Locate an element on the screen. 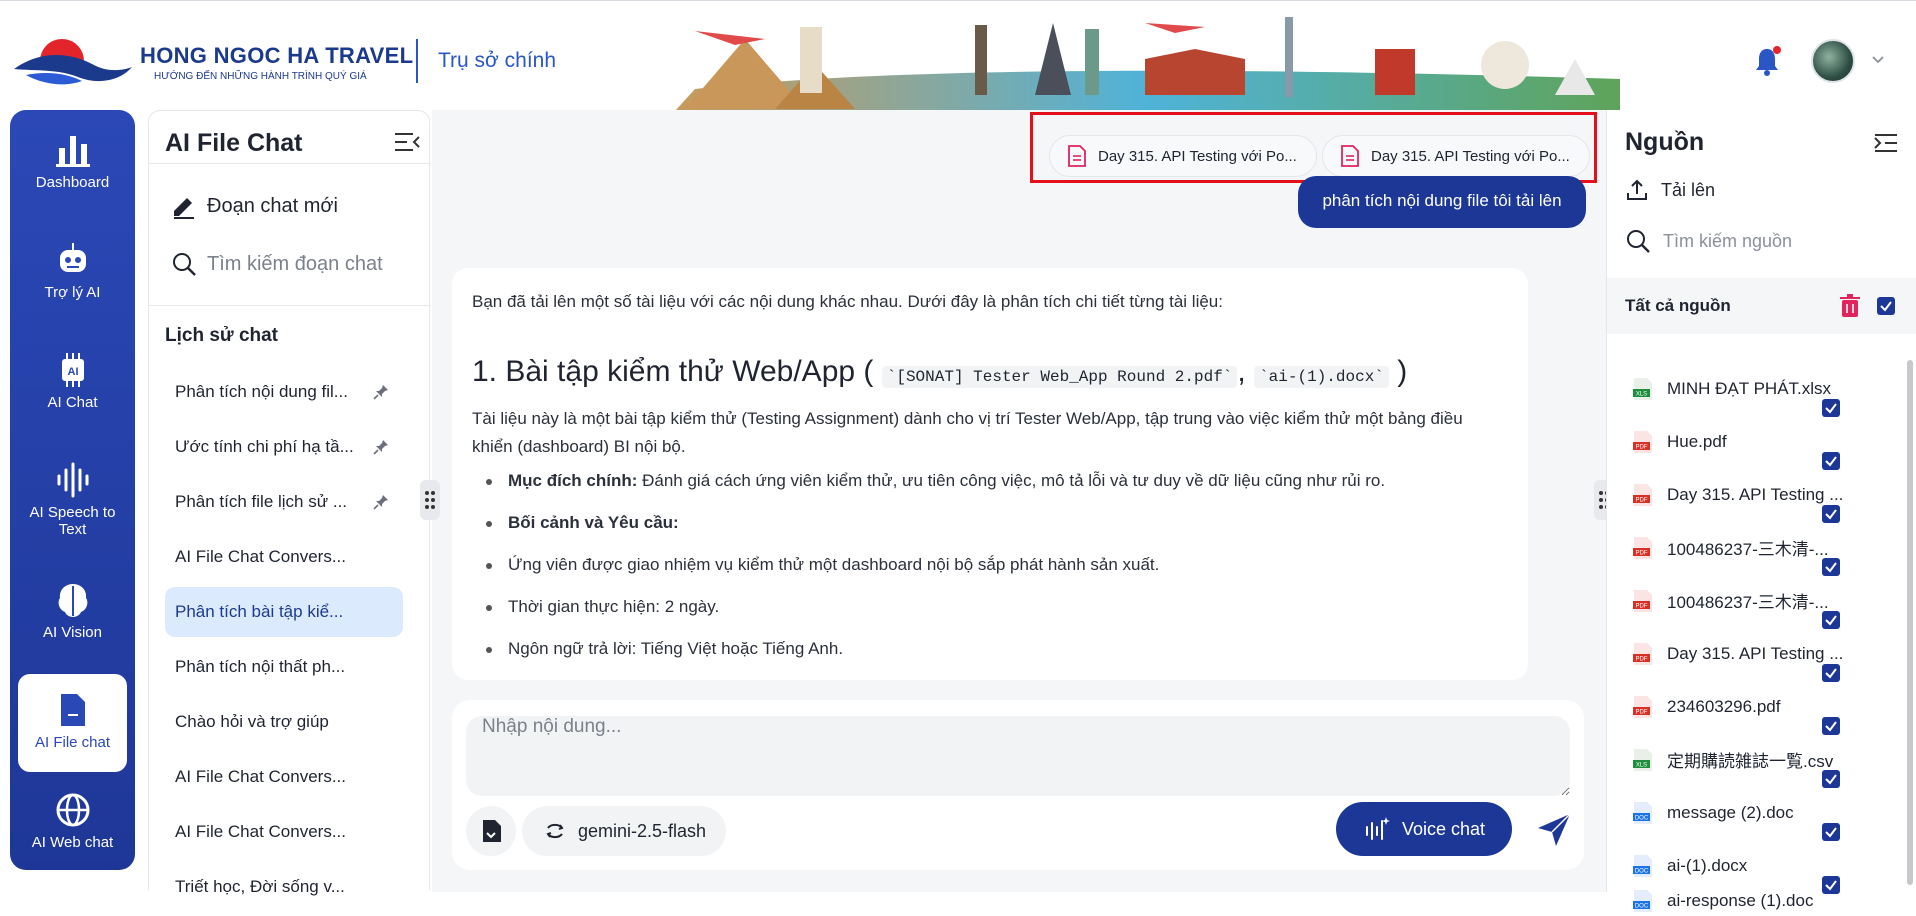  source-search: Tìm kiếm nguồn is located at coordinates (1708, 241).